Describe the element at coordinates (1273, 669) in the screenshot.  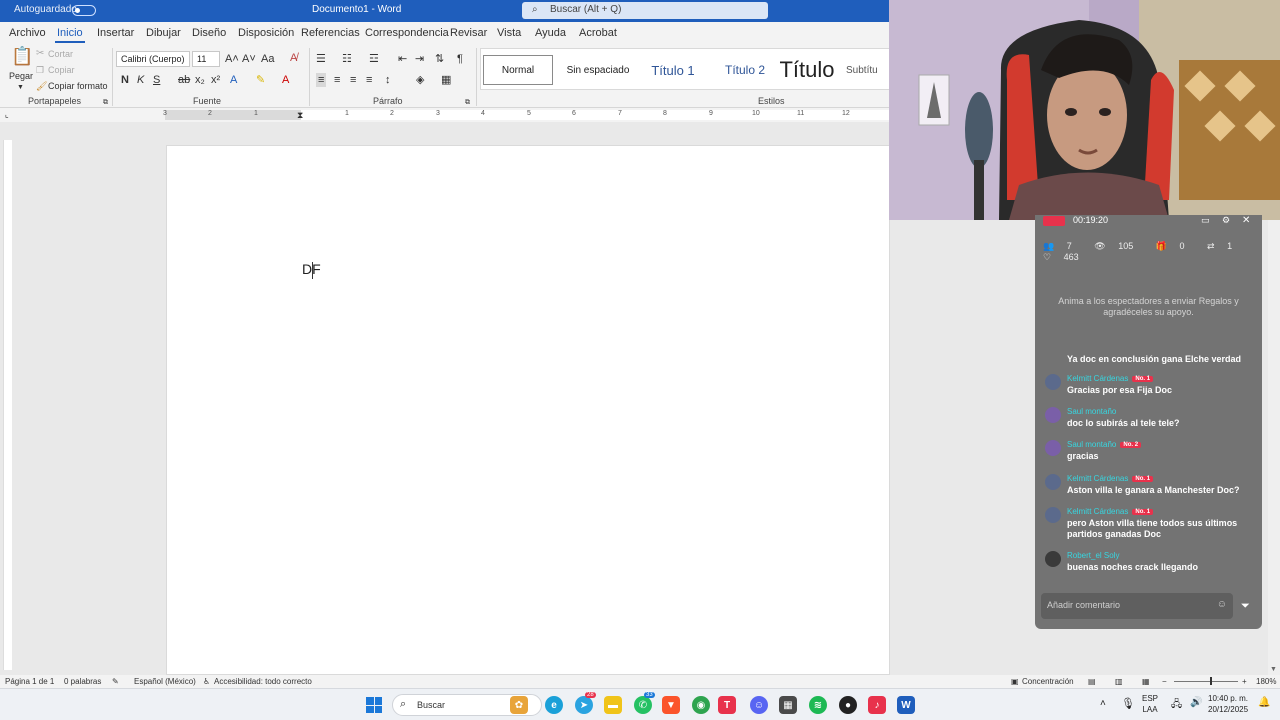
I see `scroll-down-icon: ▼` at that location.